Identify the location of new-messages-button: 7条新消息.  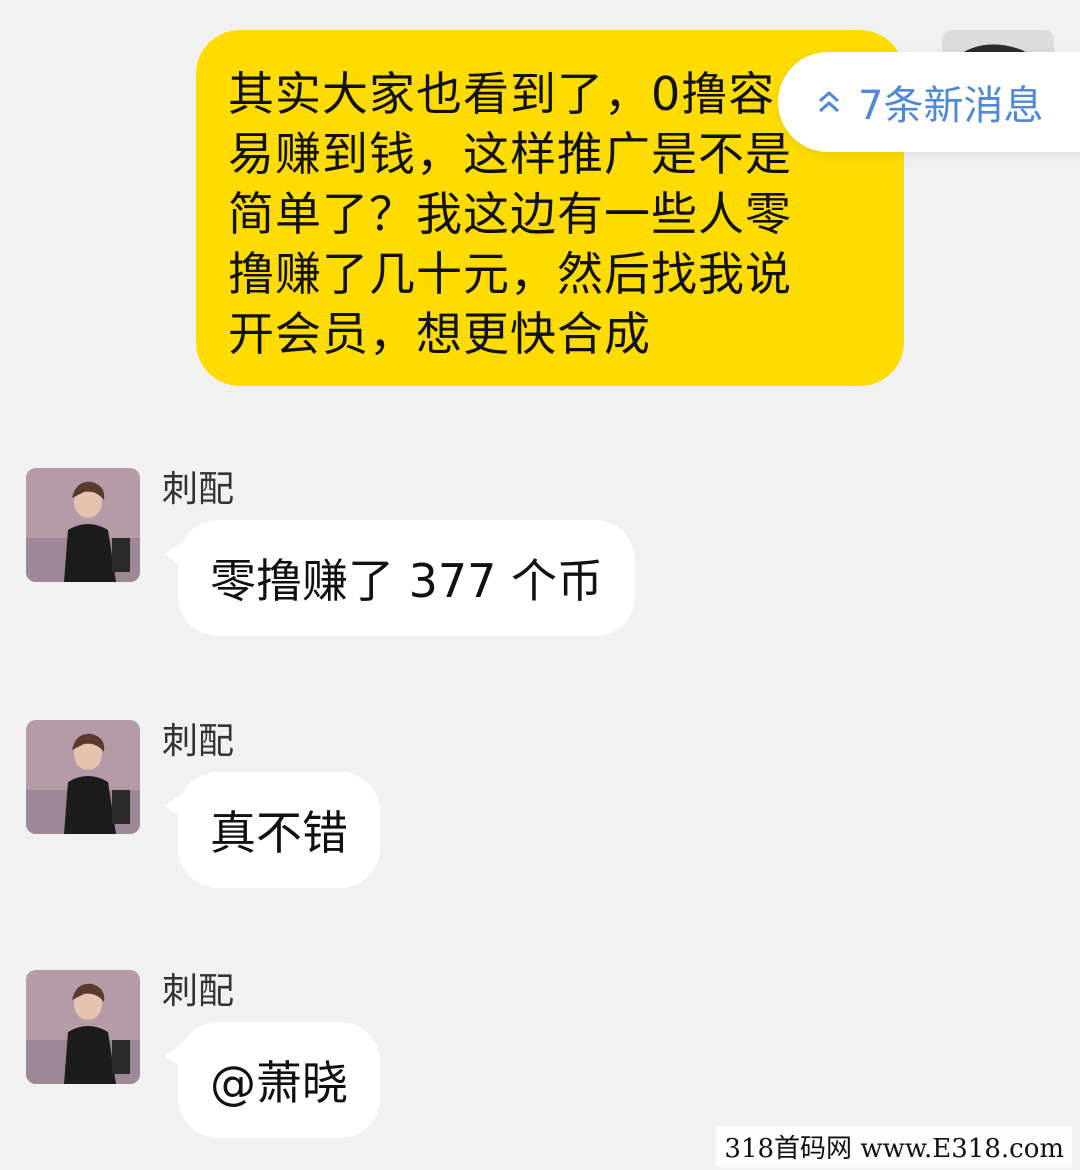
(929, 102).